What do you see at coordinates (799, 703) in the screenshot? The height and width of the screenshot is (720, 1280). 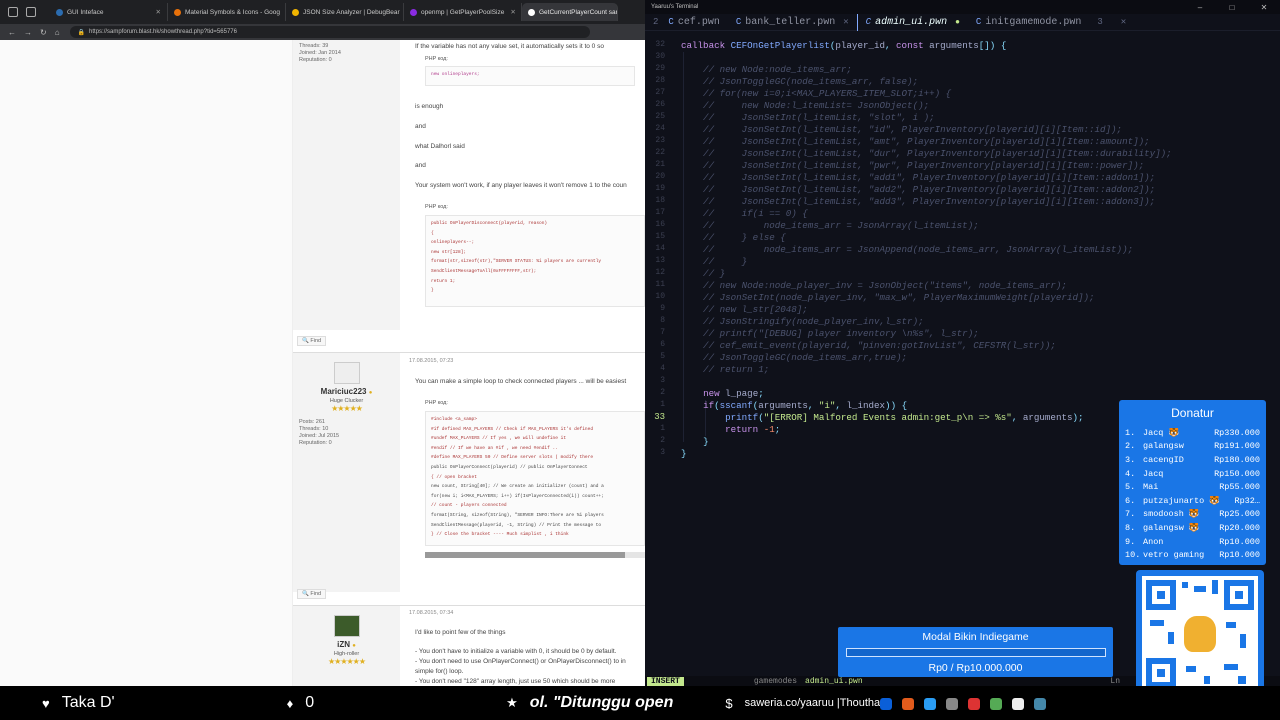 I see `ticker-item: $ saweria.co/yaaruu |Thouthan` at bounding box center [799, 703].